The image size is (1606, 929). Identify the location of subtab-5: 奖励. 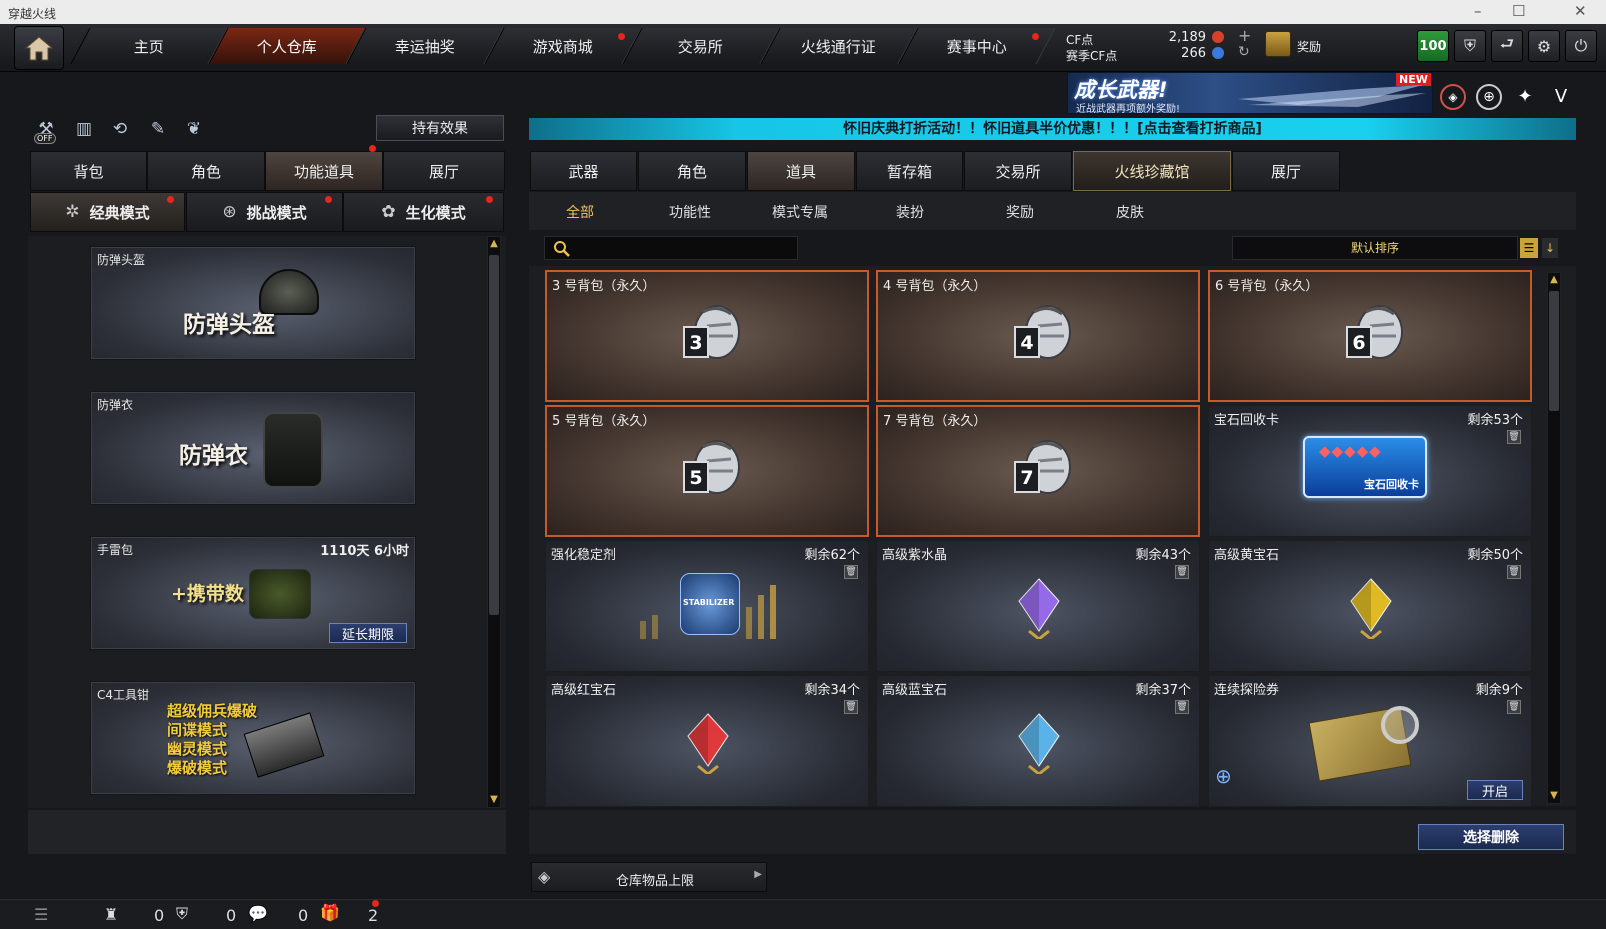
(1020, 213).